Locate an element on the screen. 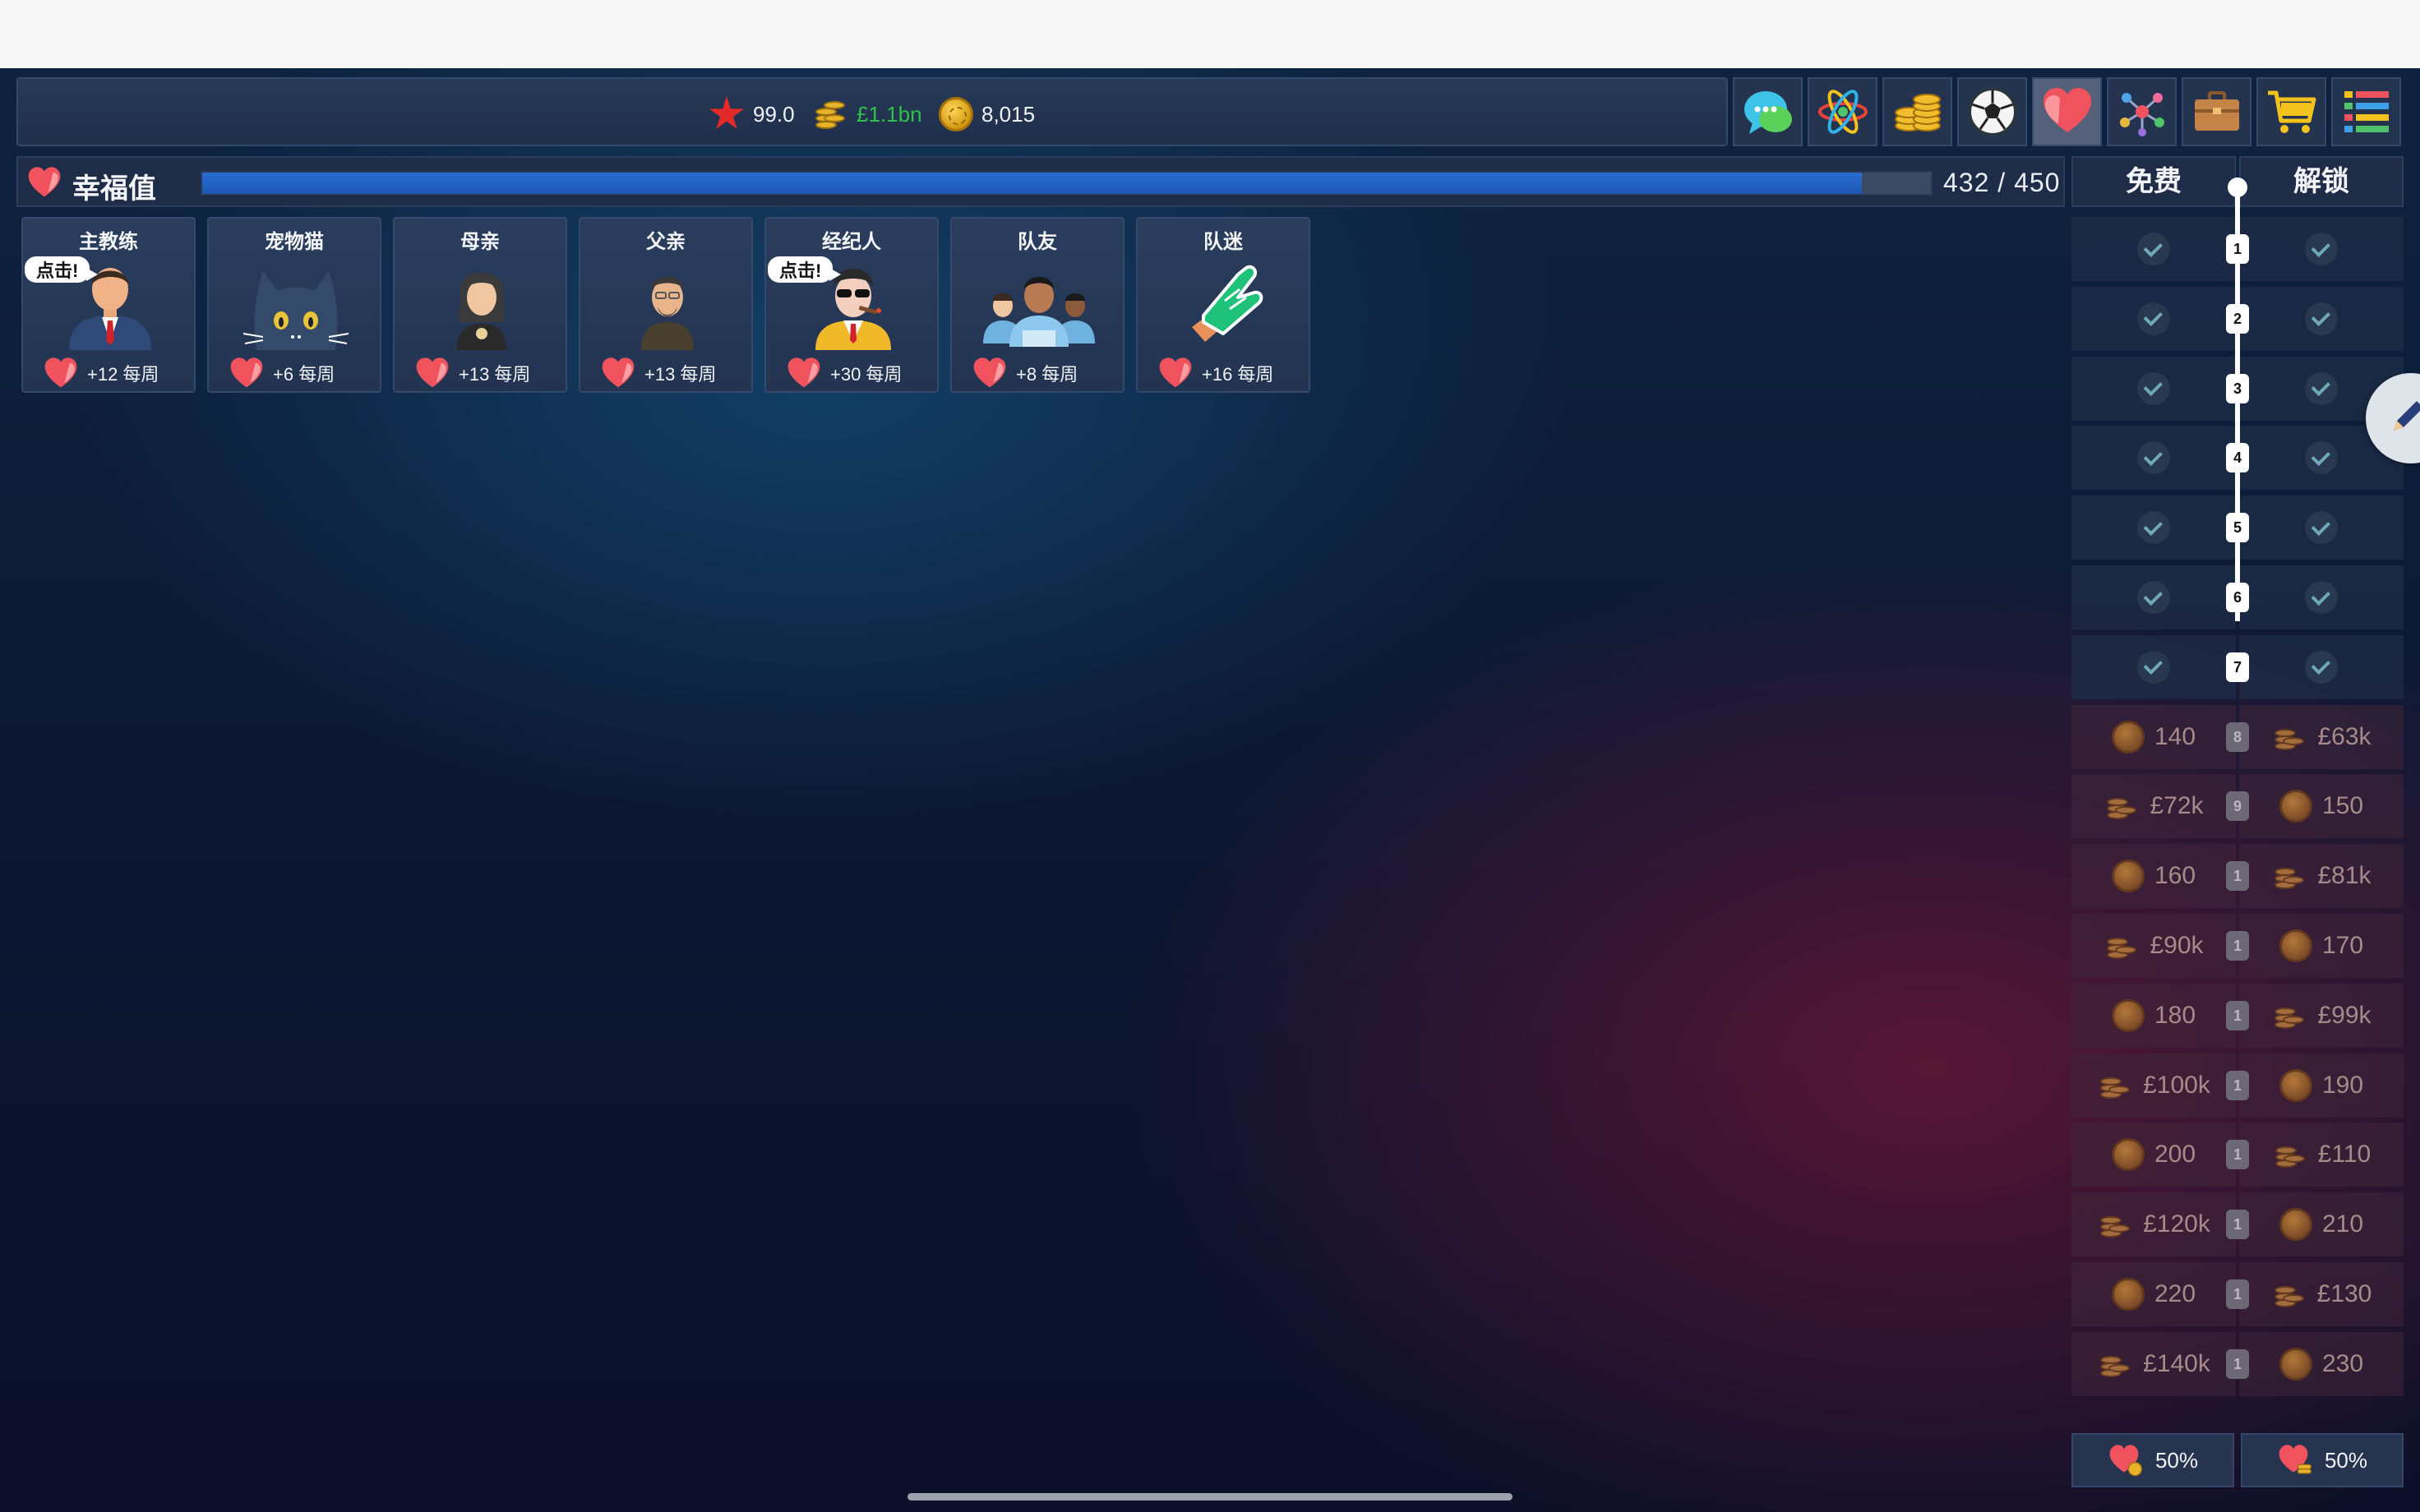 This screenshot has width=2420, height=1512. reward-amount: £110 is located at coordinates (2344, 1155).